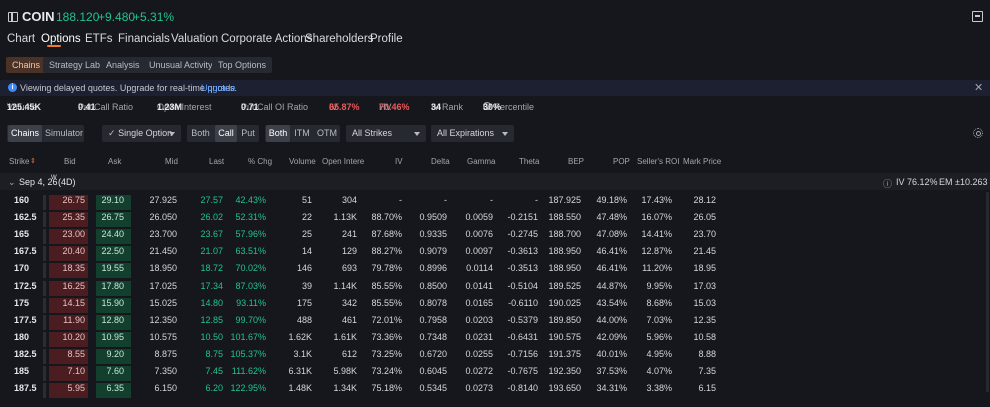 This screenshot has height=407, width=990. Describe the element at coordinates (327, 133) in the screenshot. I see `money-otm: OTM` at that location.